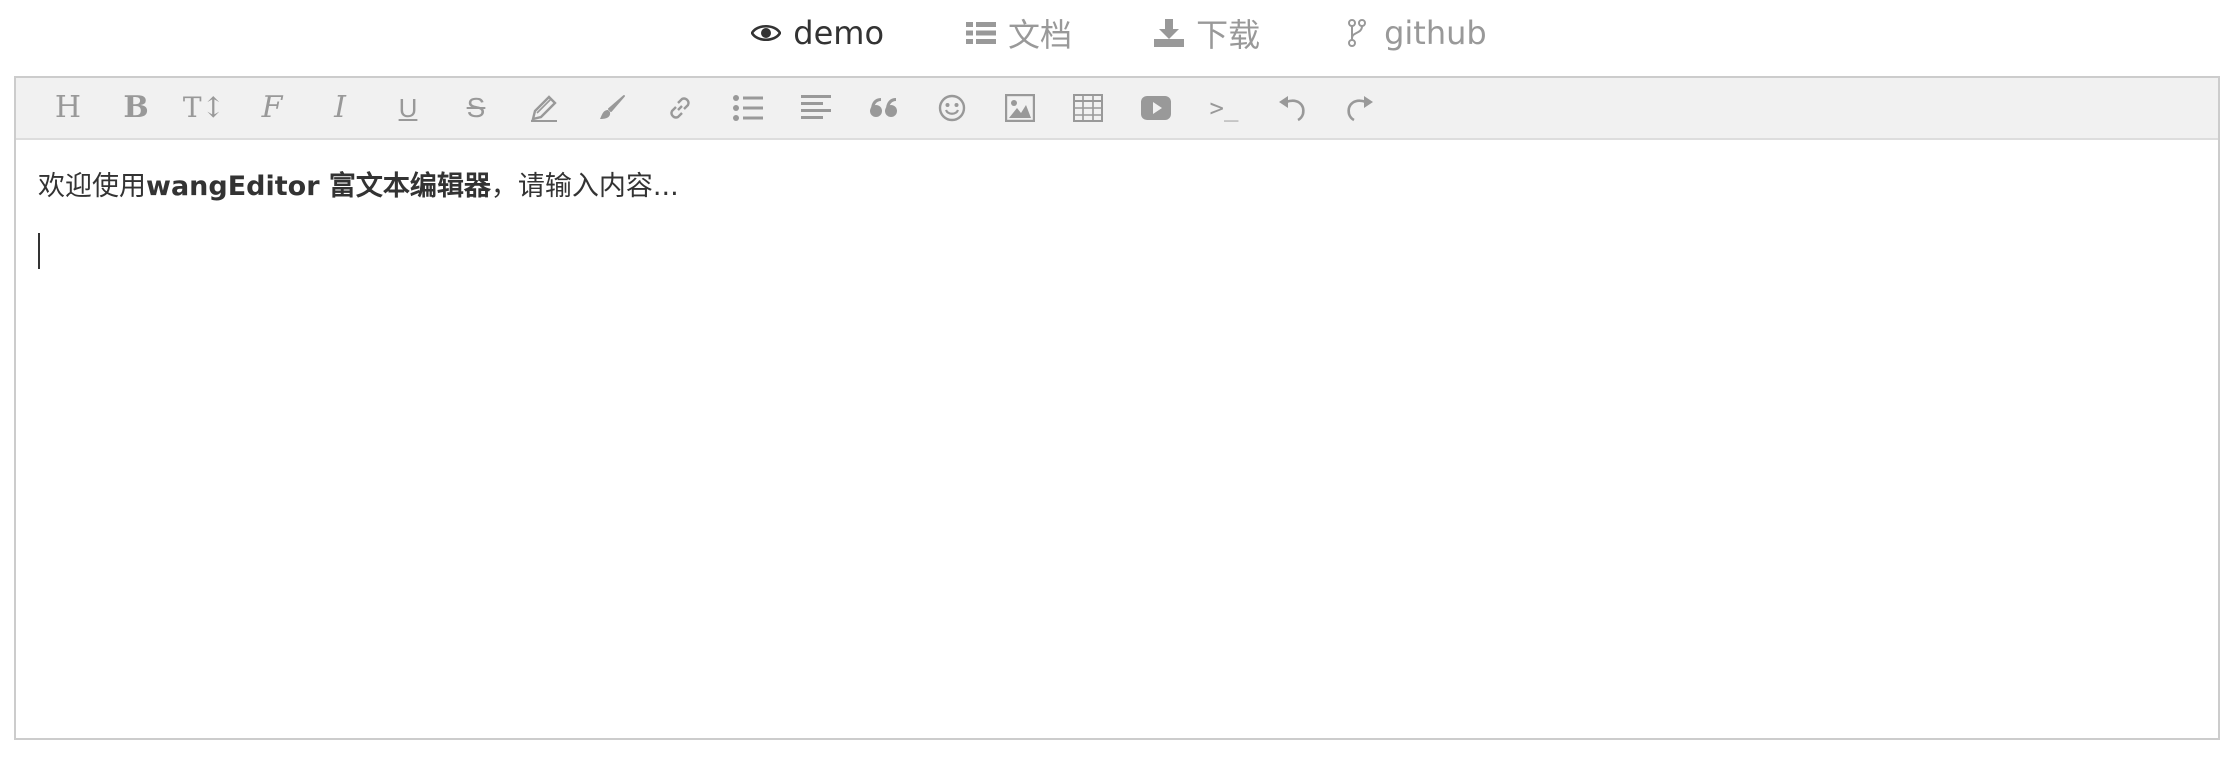  I want to click on link-icon, so click(680, 108).